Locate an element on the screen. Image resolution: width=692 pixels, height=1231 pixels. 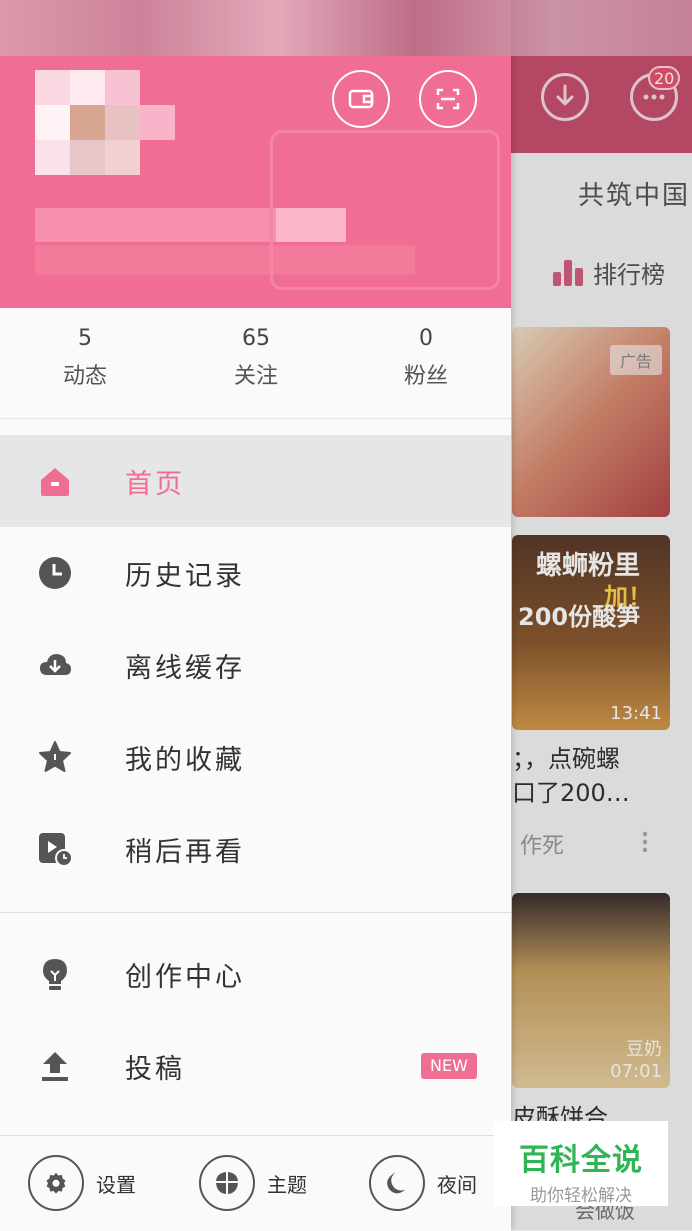
cloud-download-icon is located at coordinates (55, 664).